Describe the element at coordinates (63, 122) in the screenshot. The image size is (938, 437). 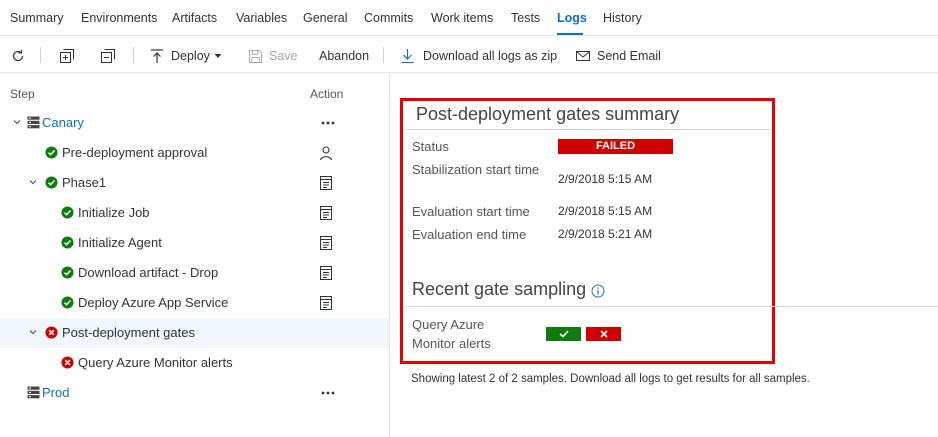
I see `step-label: Canary` at that location.